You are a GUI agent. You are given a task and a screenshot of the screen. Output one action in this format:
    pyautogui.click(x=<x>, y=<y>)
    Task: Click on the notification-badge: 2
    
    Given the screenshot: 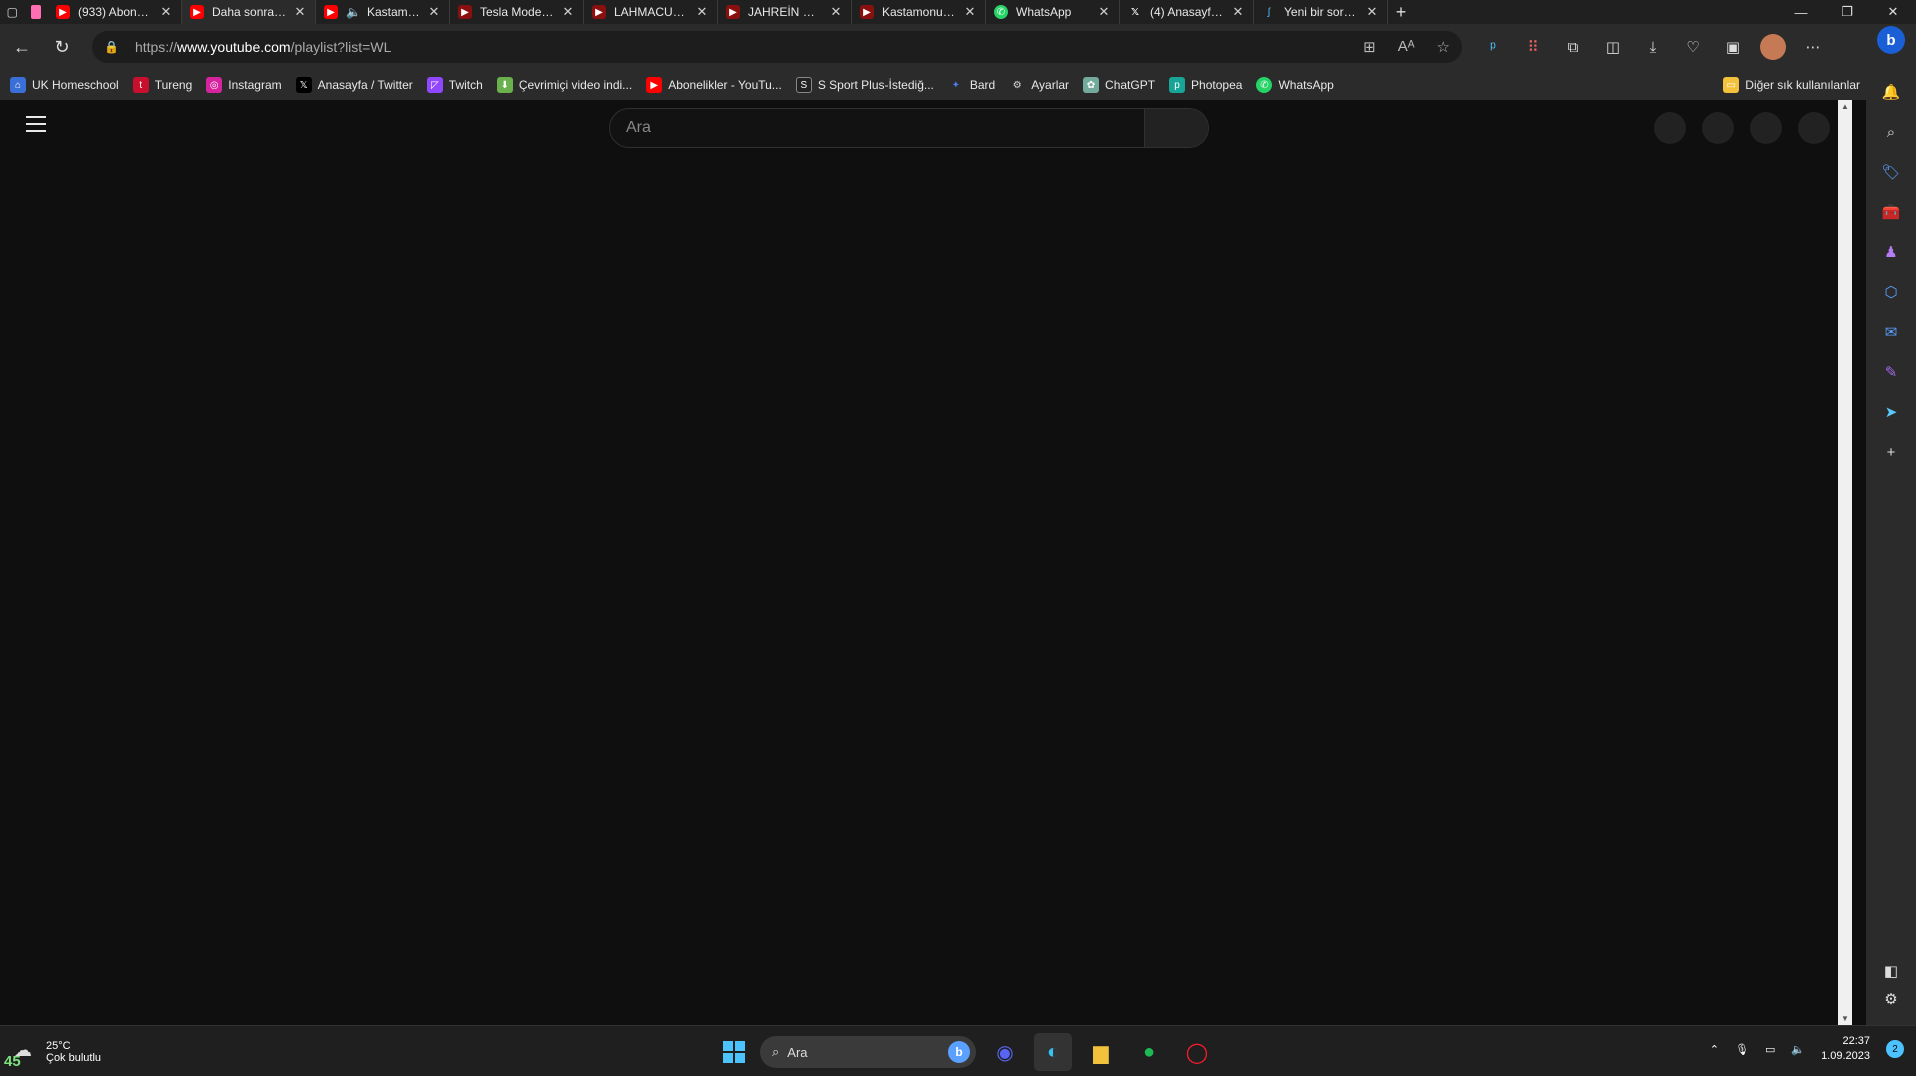 What is the action you would take?
    pyautogui.click(x=1895, y=1049)
    